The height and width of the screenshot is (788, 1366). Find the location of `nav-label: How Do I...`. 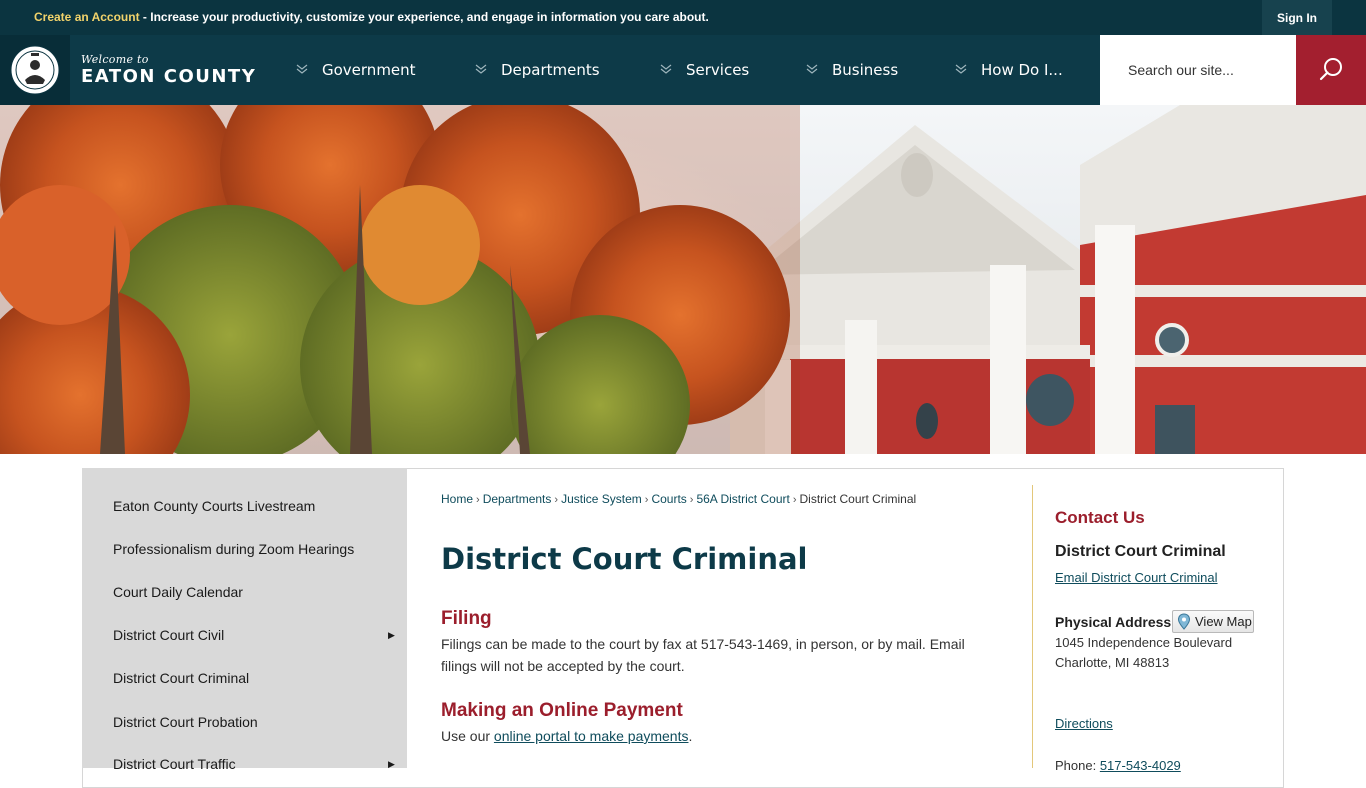

nav-label: How Do I... is located at coordinates (1022, 70).